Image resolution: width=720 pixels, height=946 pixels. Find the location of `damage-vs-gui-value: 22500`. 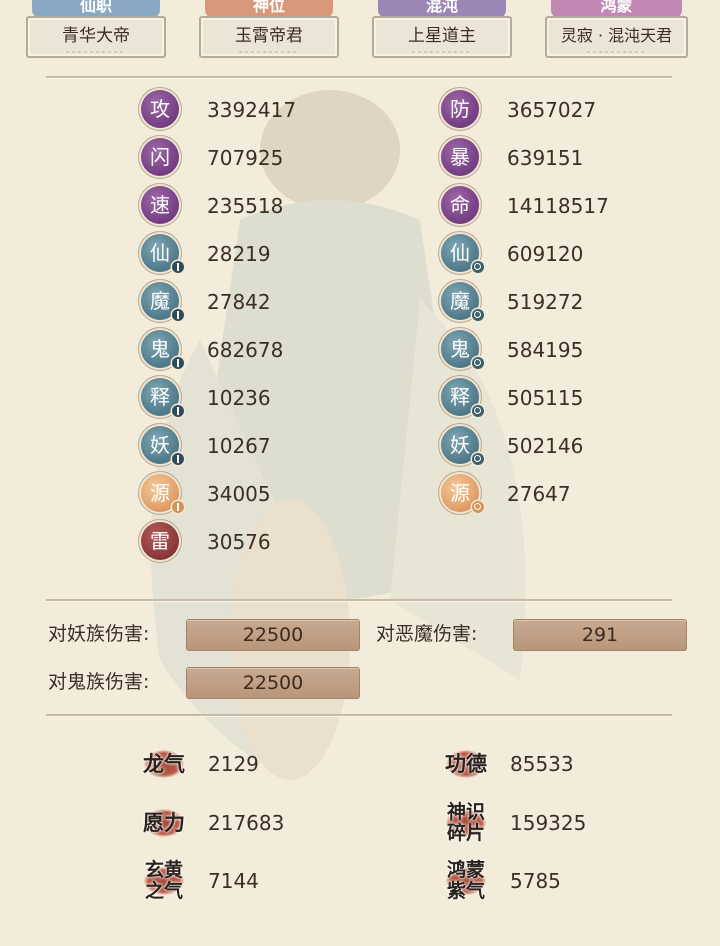

damage-vs-gui-value: 22500 is located at coordinates (273, 683).